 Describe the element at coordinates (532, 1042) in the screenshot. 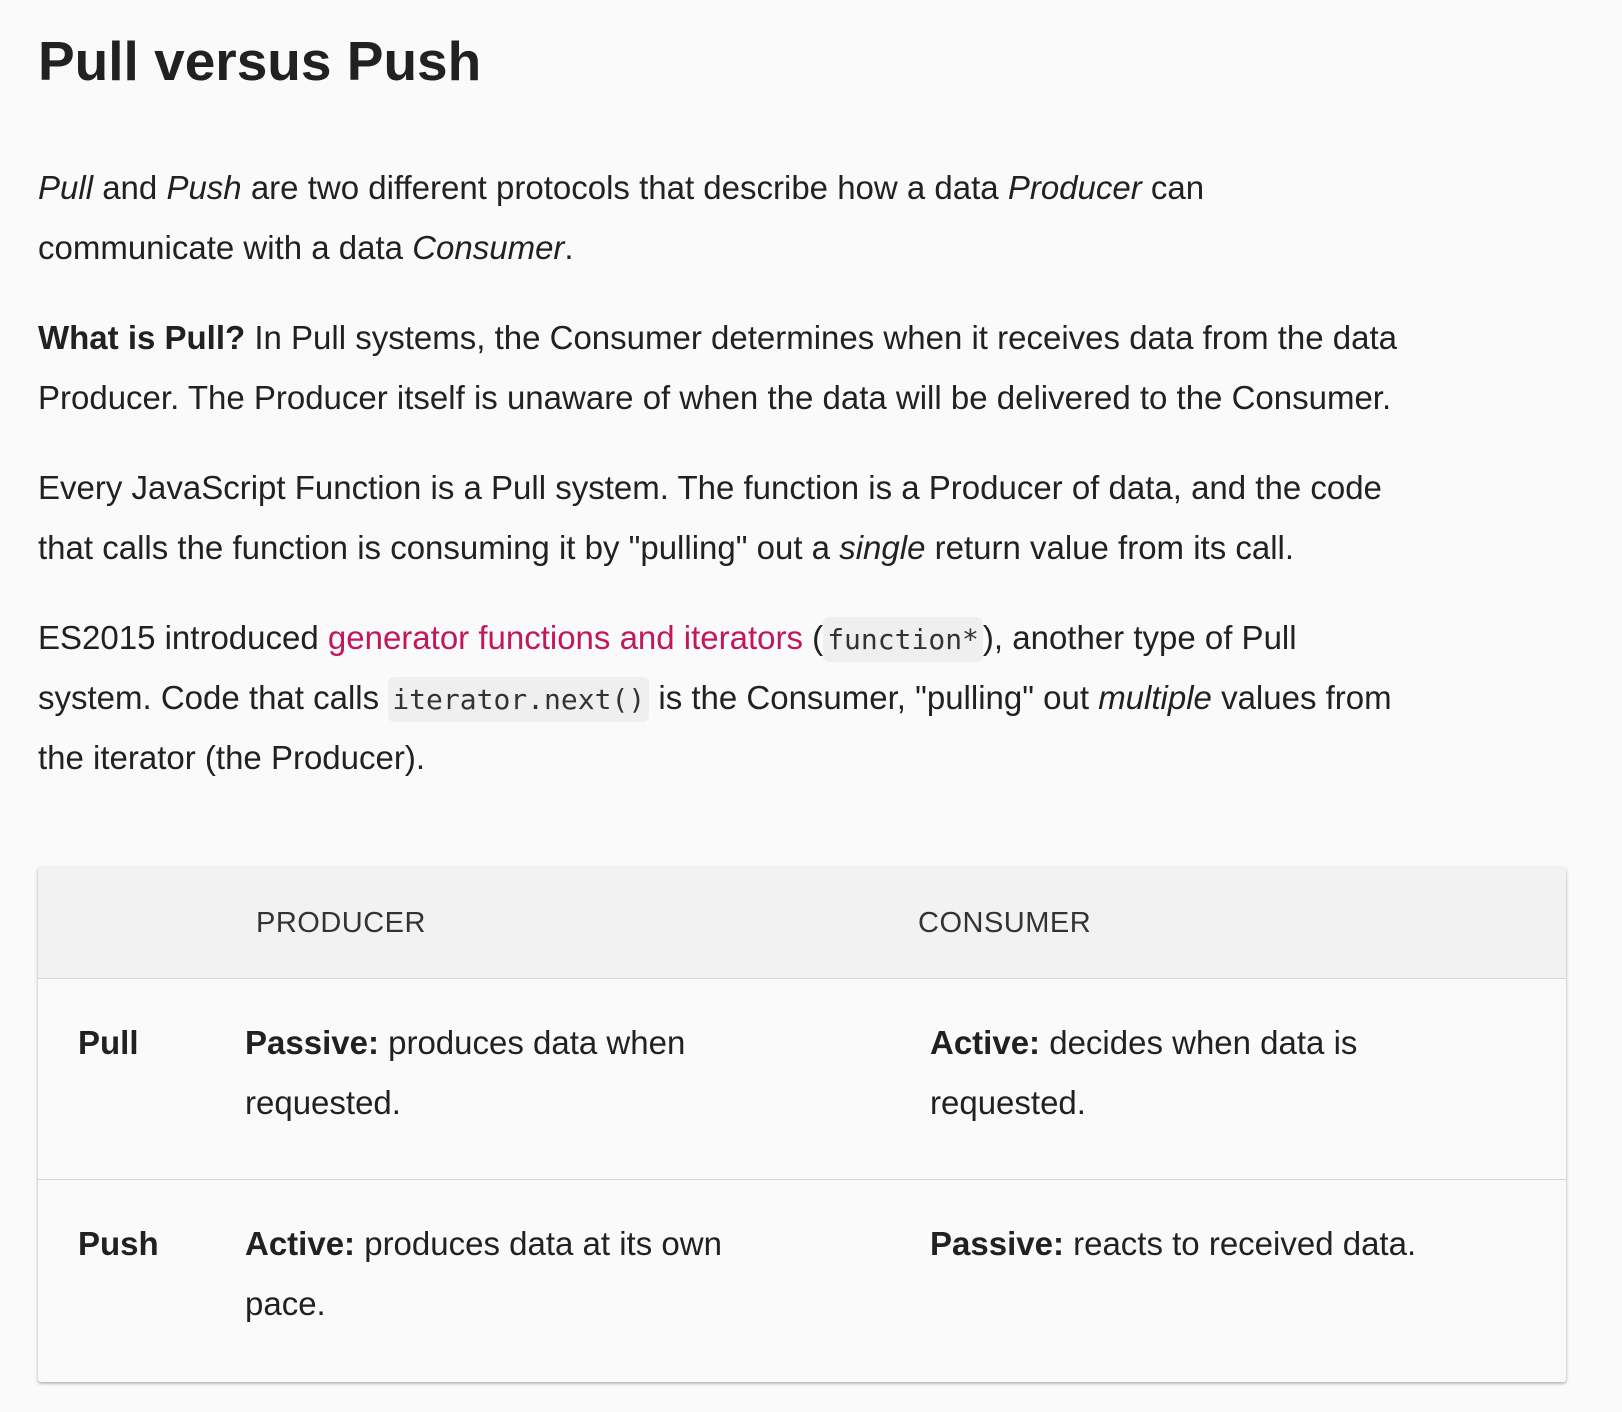

I see `cell-text: produces data when` at that location.